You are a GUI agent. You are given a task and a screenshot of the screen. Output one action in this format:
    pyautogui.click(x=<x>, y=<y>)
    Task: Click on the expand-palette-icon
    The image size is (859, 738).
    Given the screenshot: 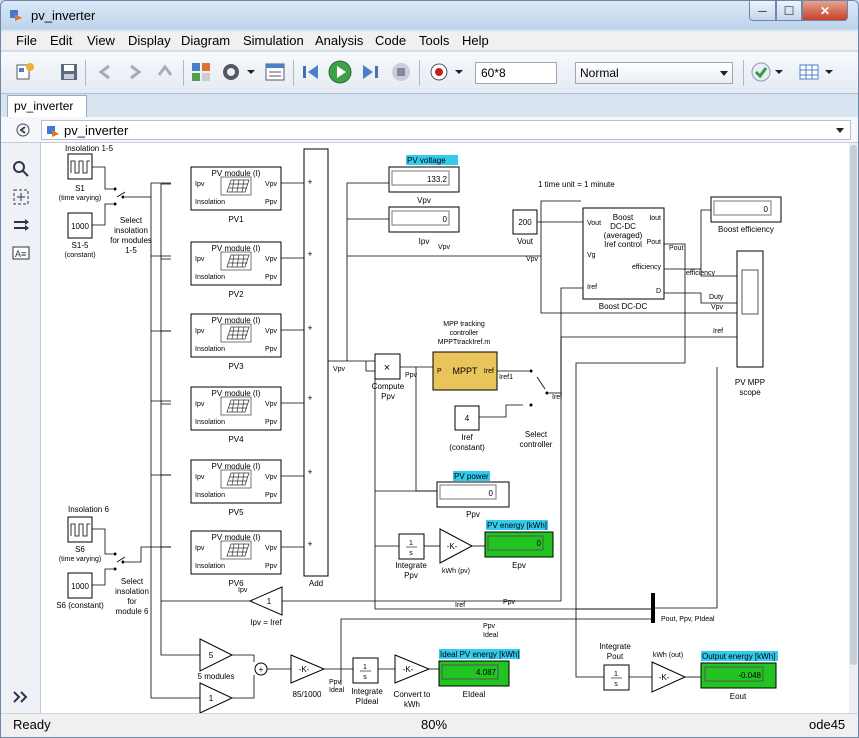 What is the action you would take?
    pyautogui.click(x=21, y=697)
    